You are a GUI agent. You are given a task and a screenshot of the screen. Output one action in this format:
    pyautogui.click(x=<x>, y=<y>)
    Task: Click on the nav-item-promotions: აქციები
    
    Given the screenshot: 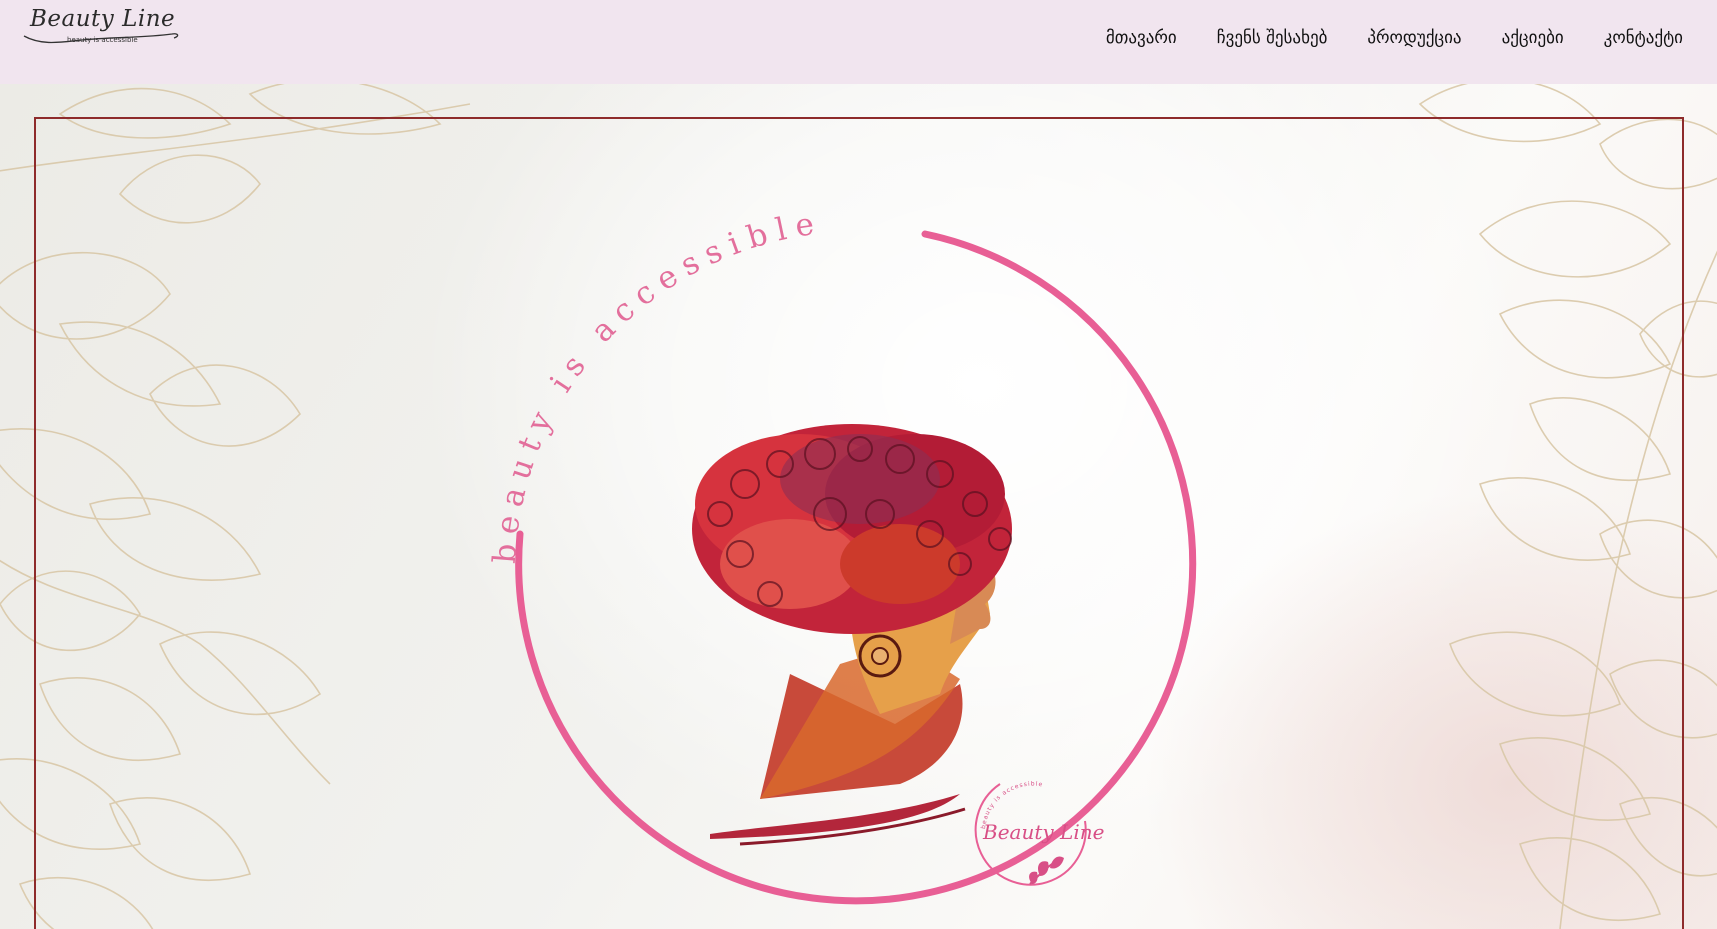 What is the action you would take?
    pyautogui.click(x=1533, y=38)
    